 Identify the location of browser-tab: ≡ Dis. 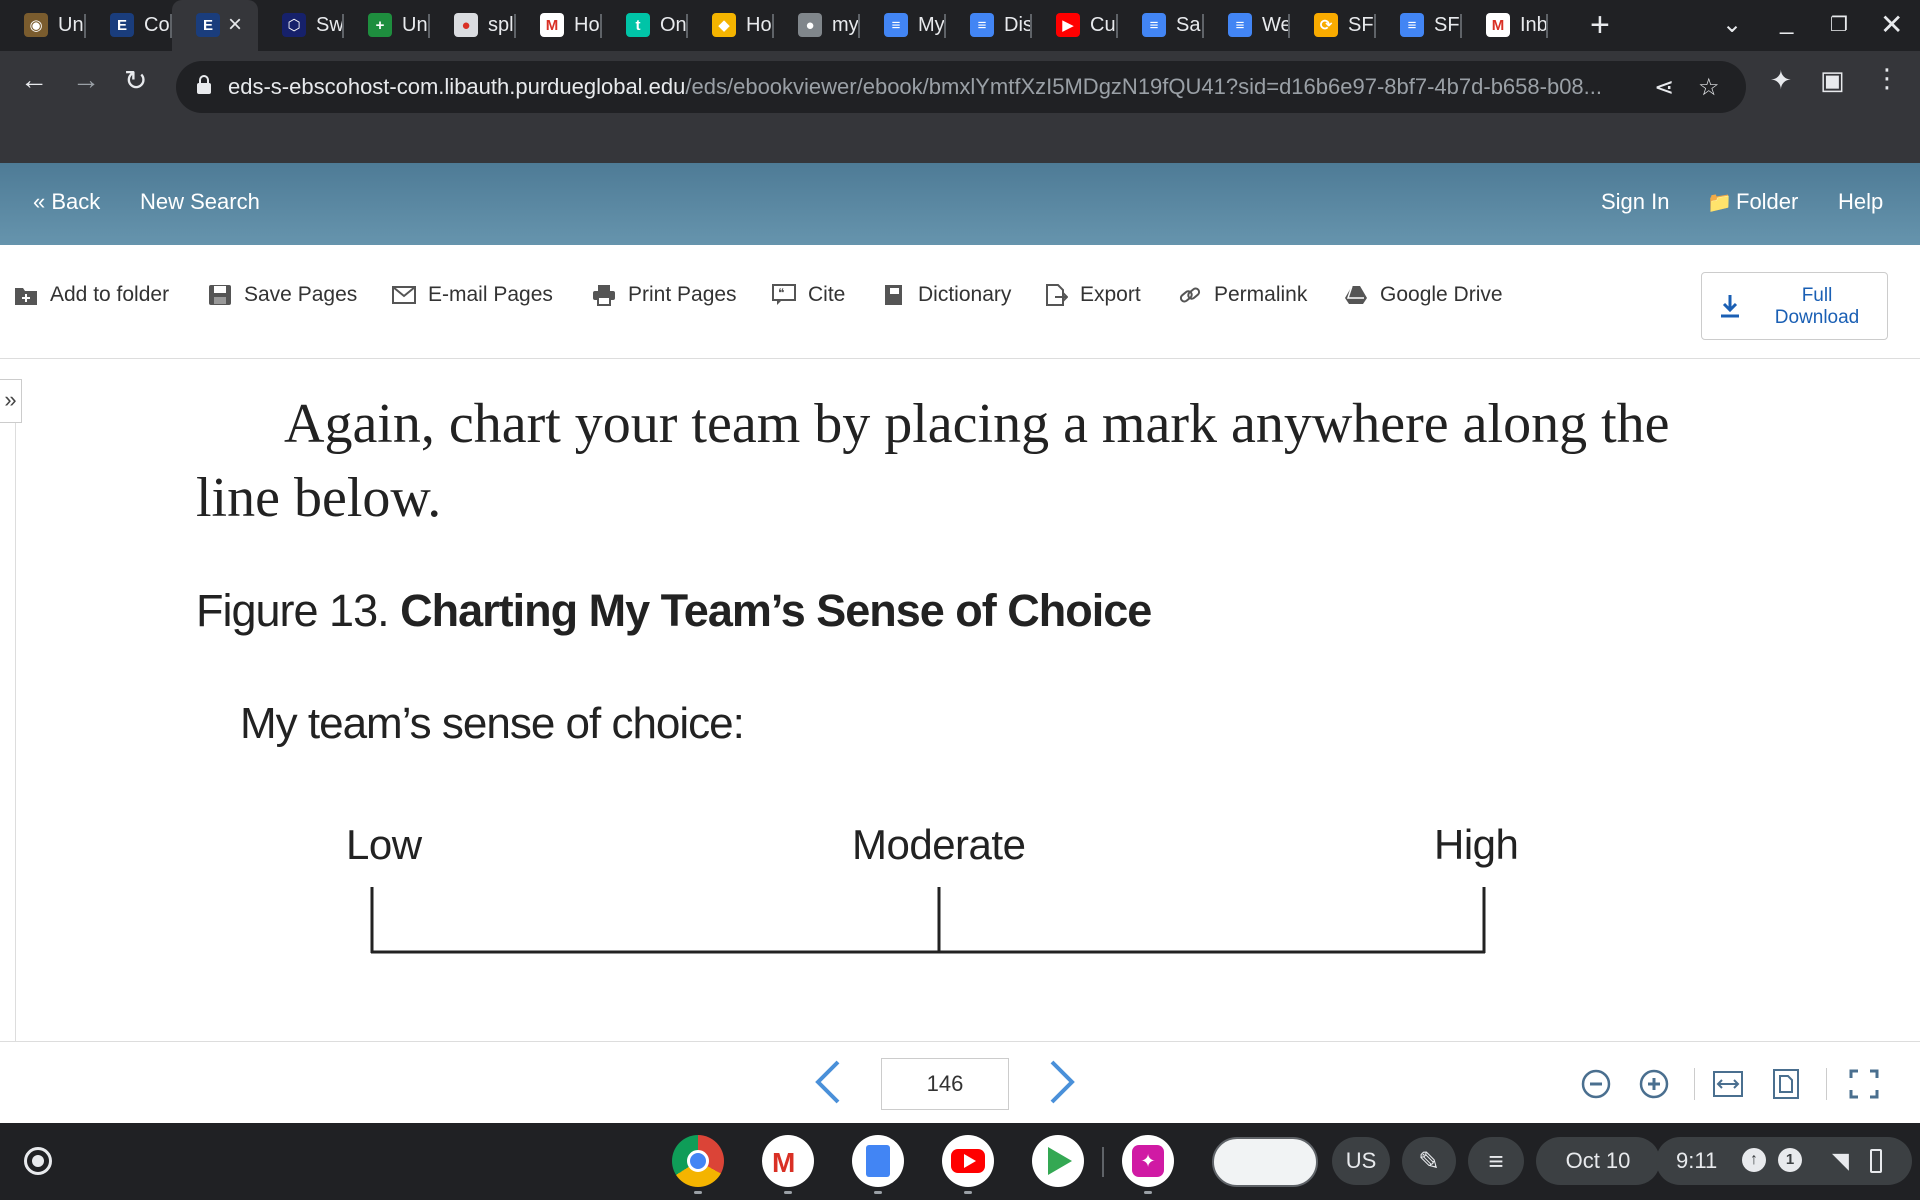
(989, 25).